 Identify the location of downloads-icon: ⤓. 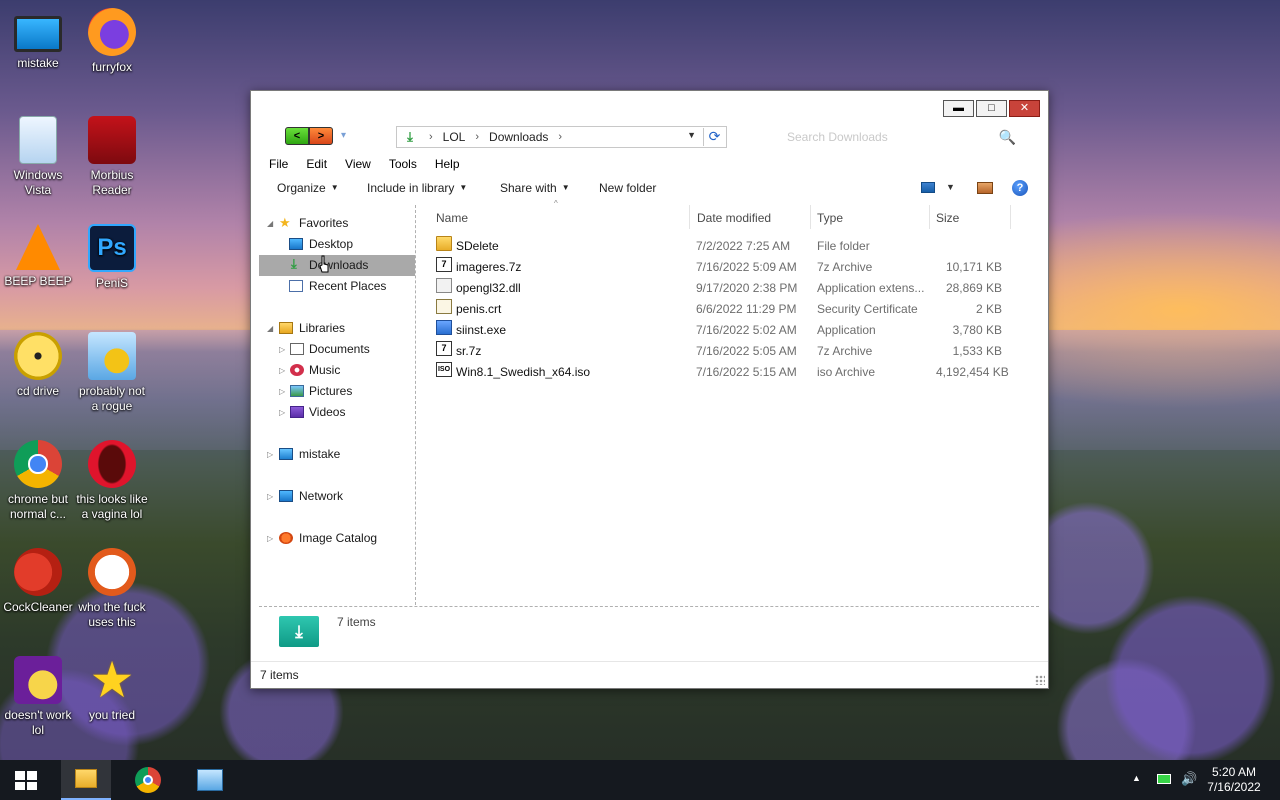
(410, 136).